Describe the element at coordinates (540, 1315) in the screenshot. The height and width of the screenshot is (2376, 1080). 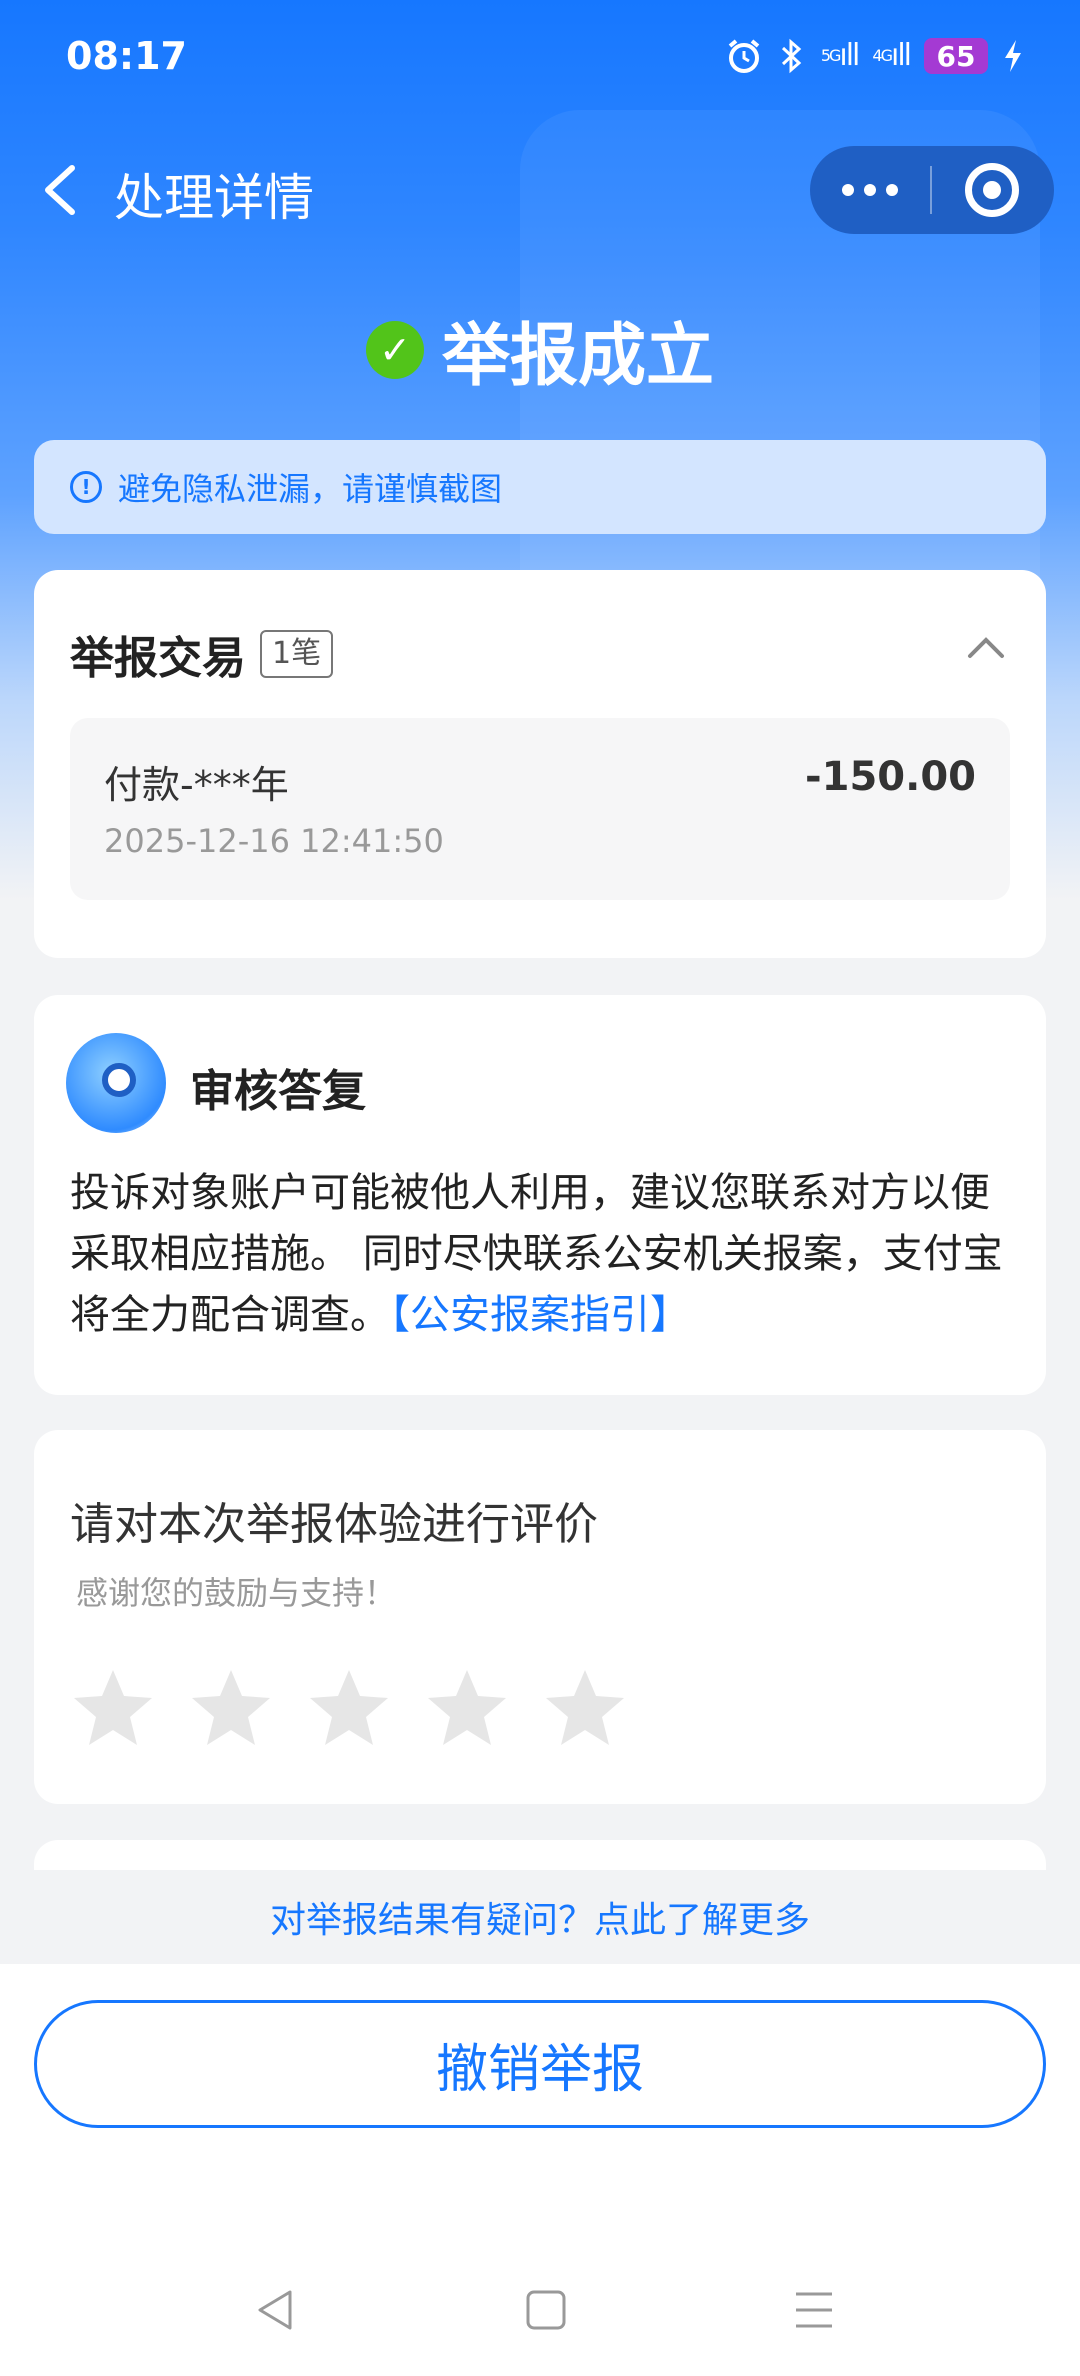
I see `police-report-guide-link: 【公安报案指引】` at that location.